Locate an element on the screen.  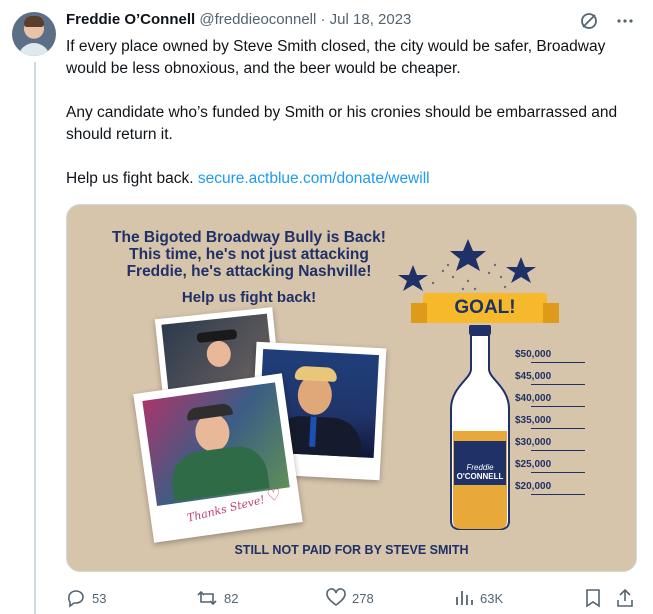
grok-icon is located at coordinates (589, 23).